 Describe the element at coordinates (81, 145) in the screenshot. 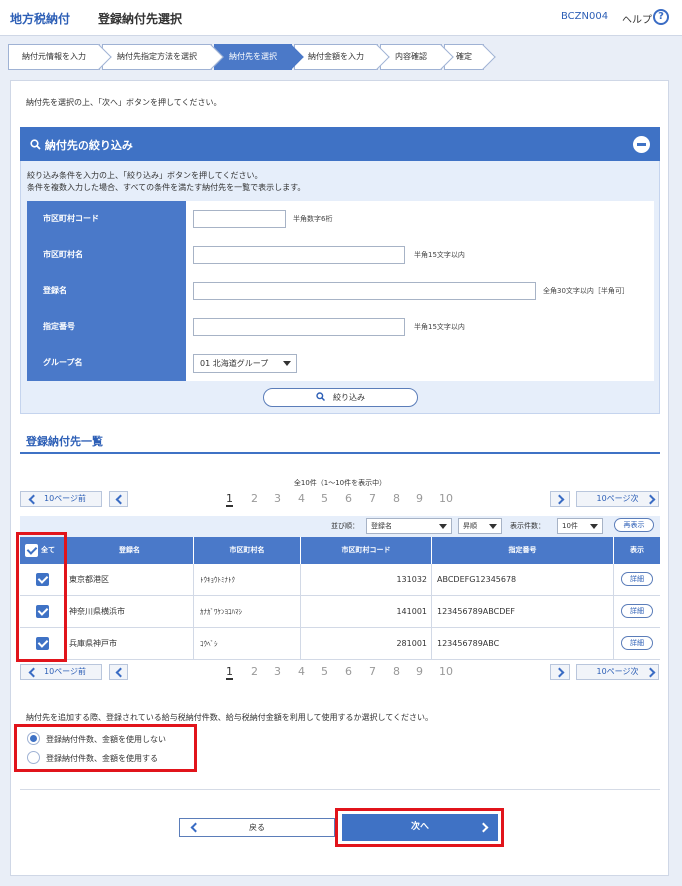

I see `filter-title: 納付先の絞り込み` at that location.